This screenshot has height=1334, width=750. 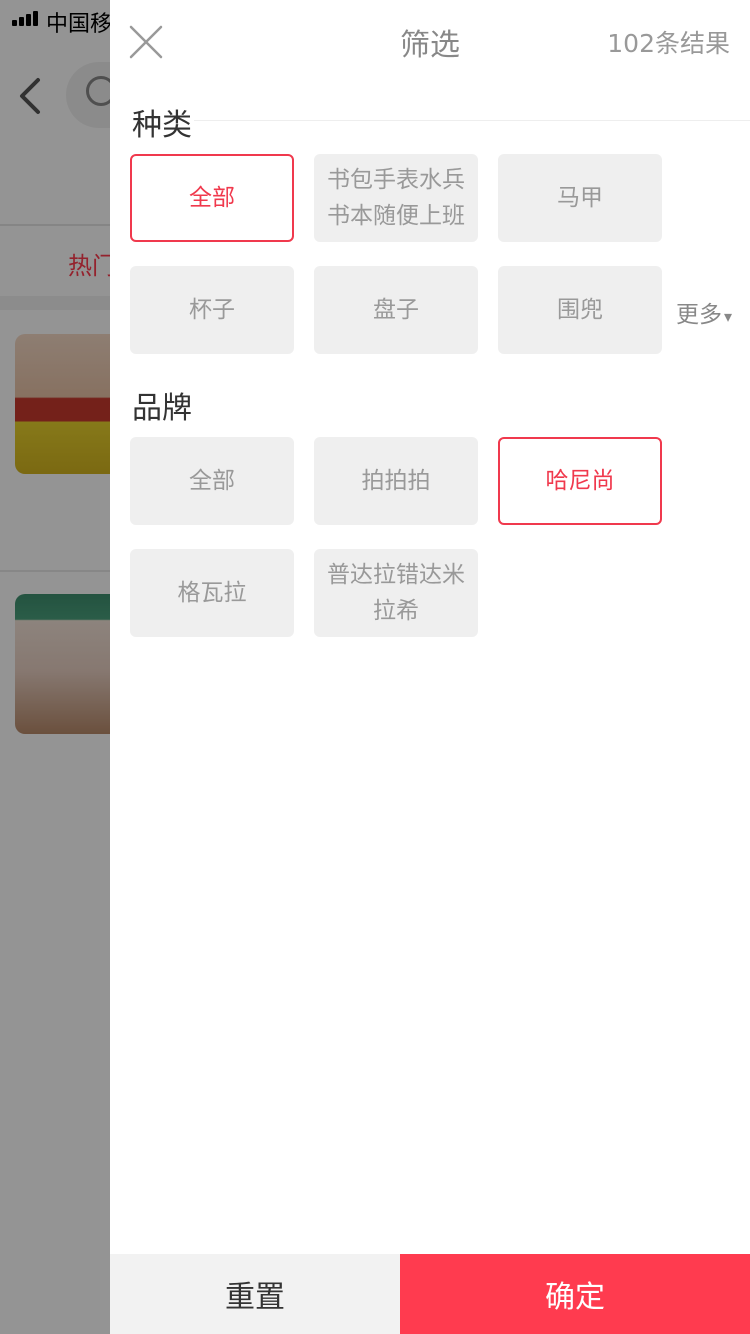 I want to click on drawer-footer: 重置 确定, so click(x=430, y=1294).